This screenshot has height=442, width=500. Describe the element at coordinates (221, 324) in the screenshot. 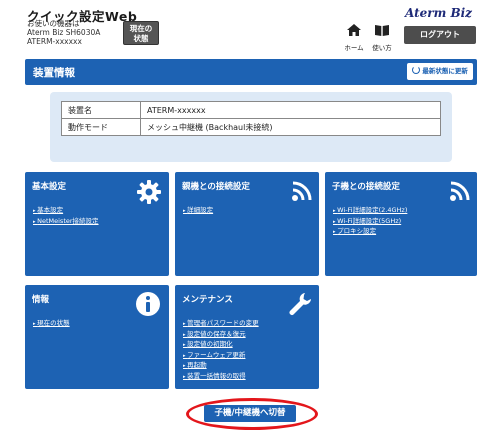

I see `link-admin-password: 管理者パスワードの変更` at that location.